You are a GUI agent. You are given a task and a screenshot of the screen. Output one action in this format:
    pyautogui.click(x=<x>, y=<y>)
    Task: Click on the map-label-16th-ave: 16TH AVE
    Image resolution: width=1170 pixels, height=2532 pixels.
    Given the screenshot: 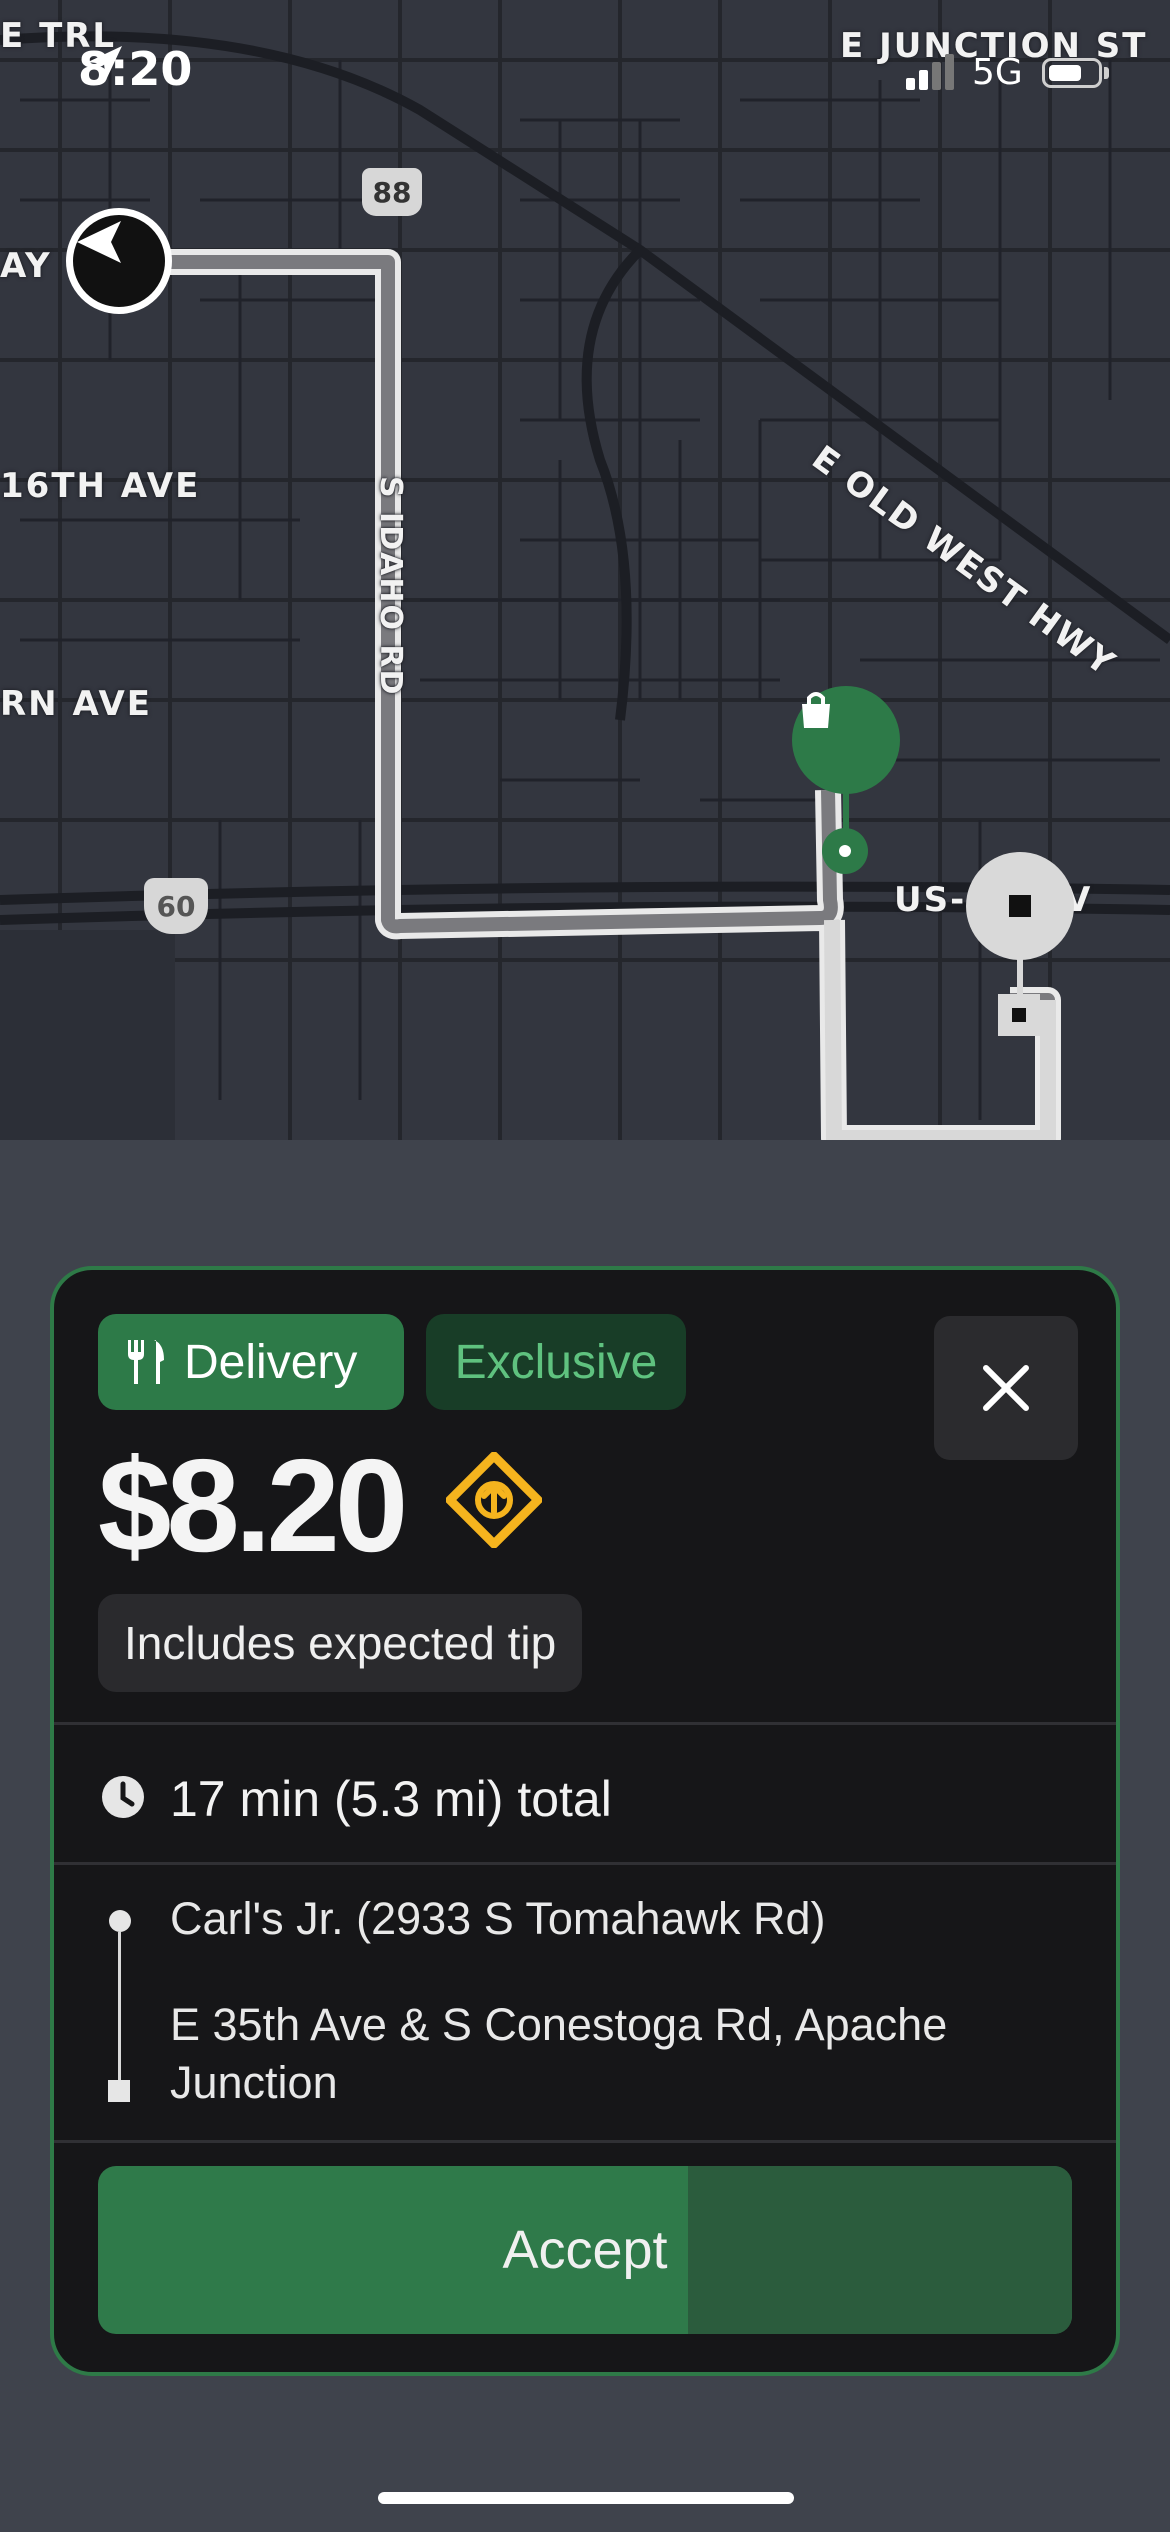 What is the action you would take?
    pyautogui.click(x=100, y=486)
    